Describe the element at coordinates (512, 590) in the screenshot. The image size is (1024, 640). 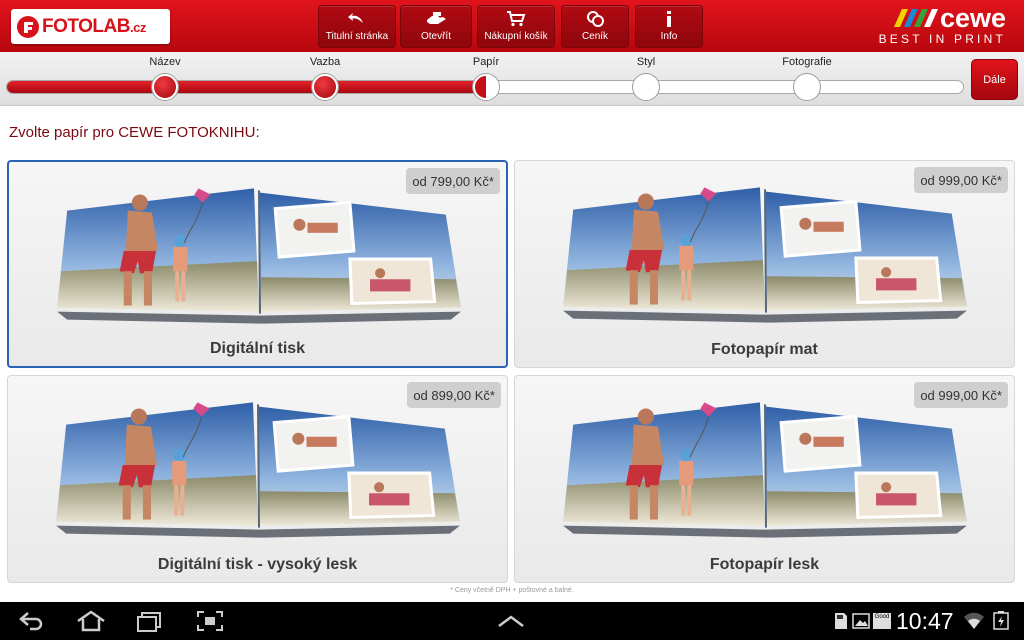
I see `price-footnote: * Ceny včetně DPH + poštovné a balné.` at that location.